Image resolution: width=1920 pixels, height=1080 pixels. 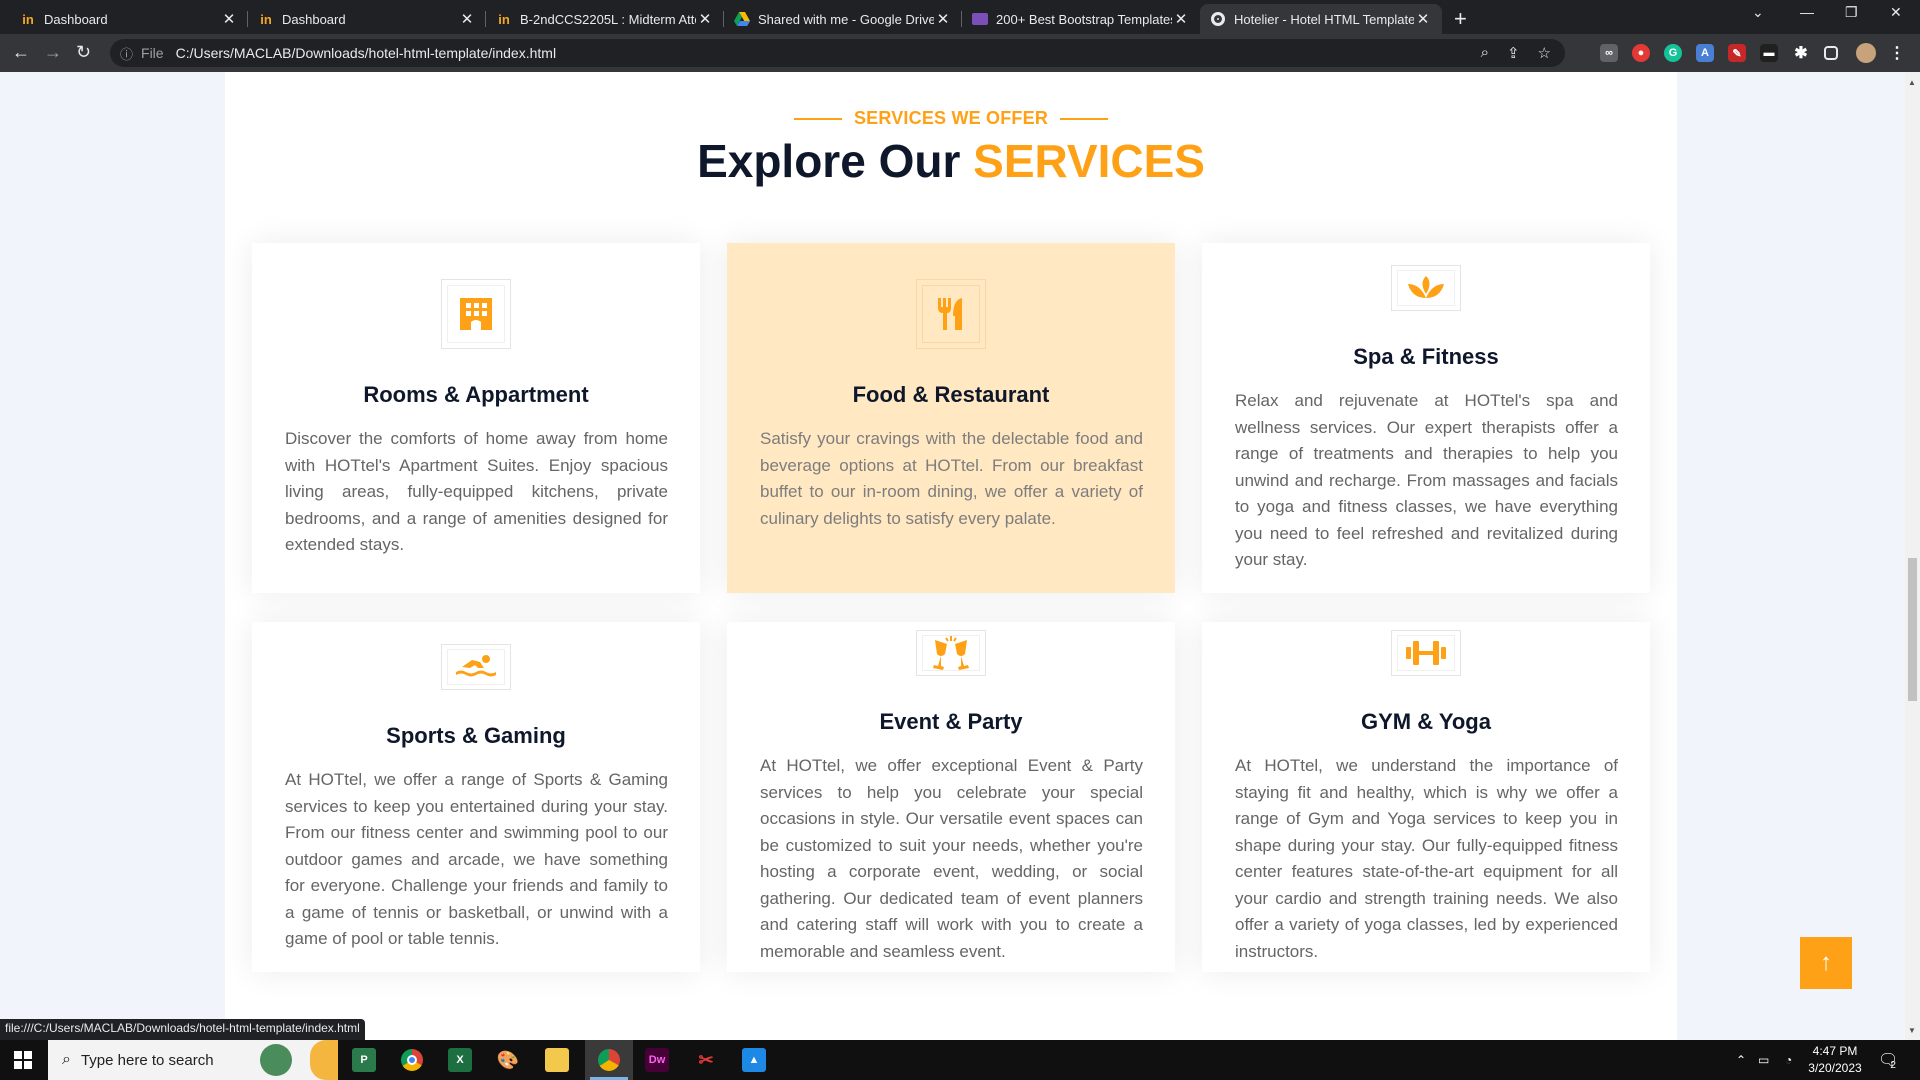 I want to click on spa-icon, so click(x=1426, y=288).